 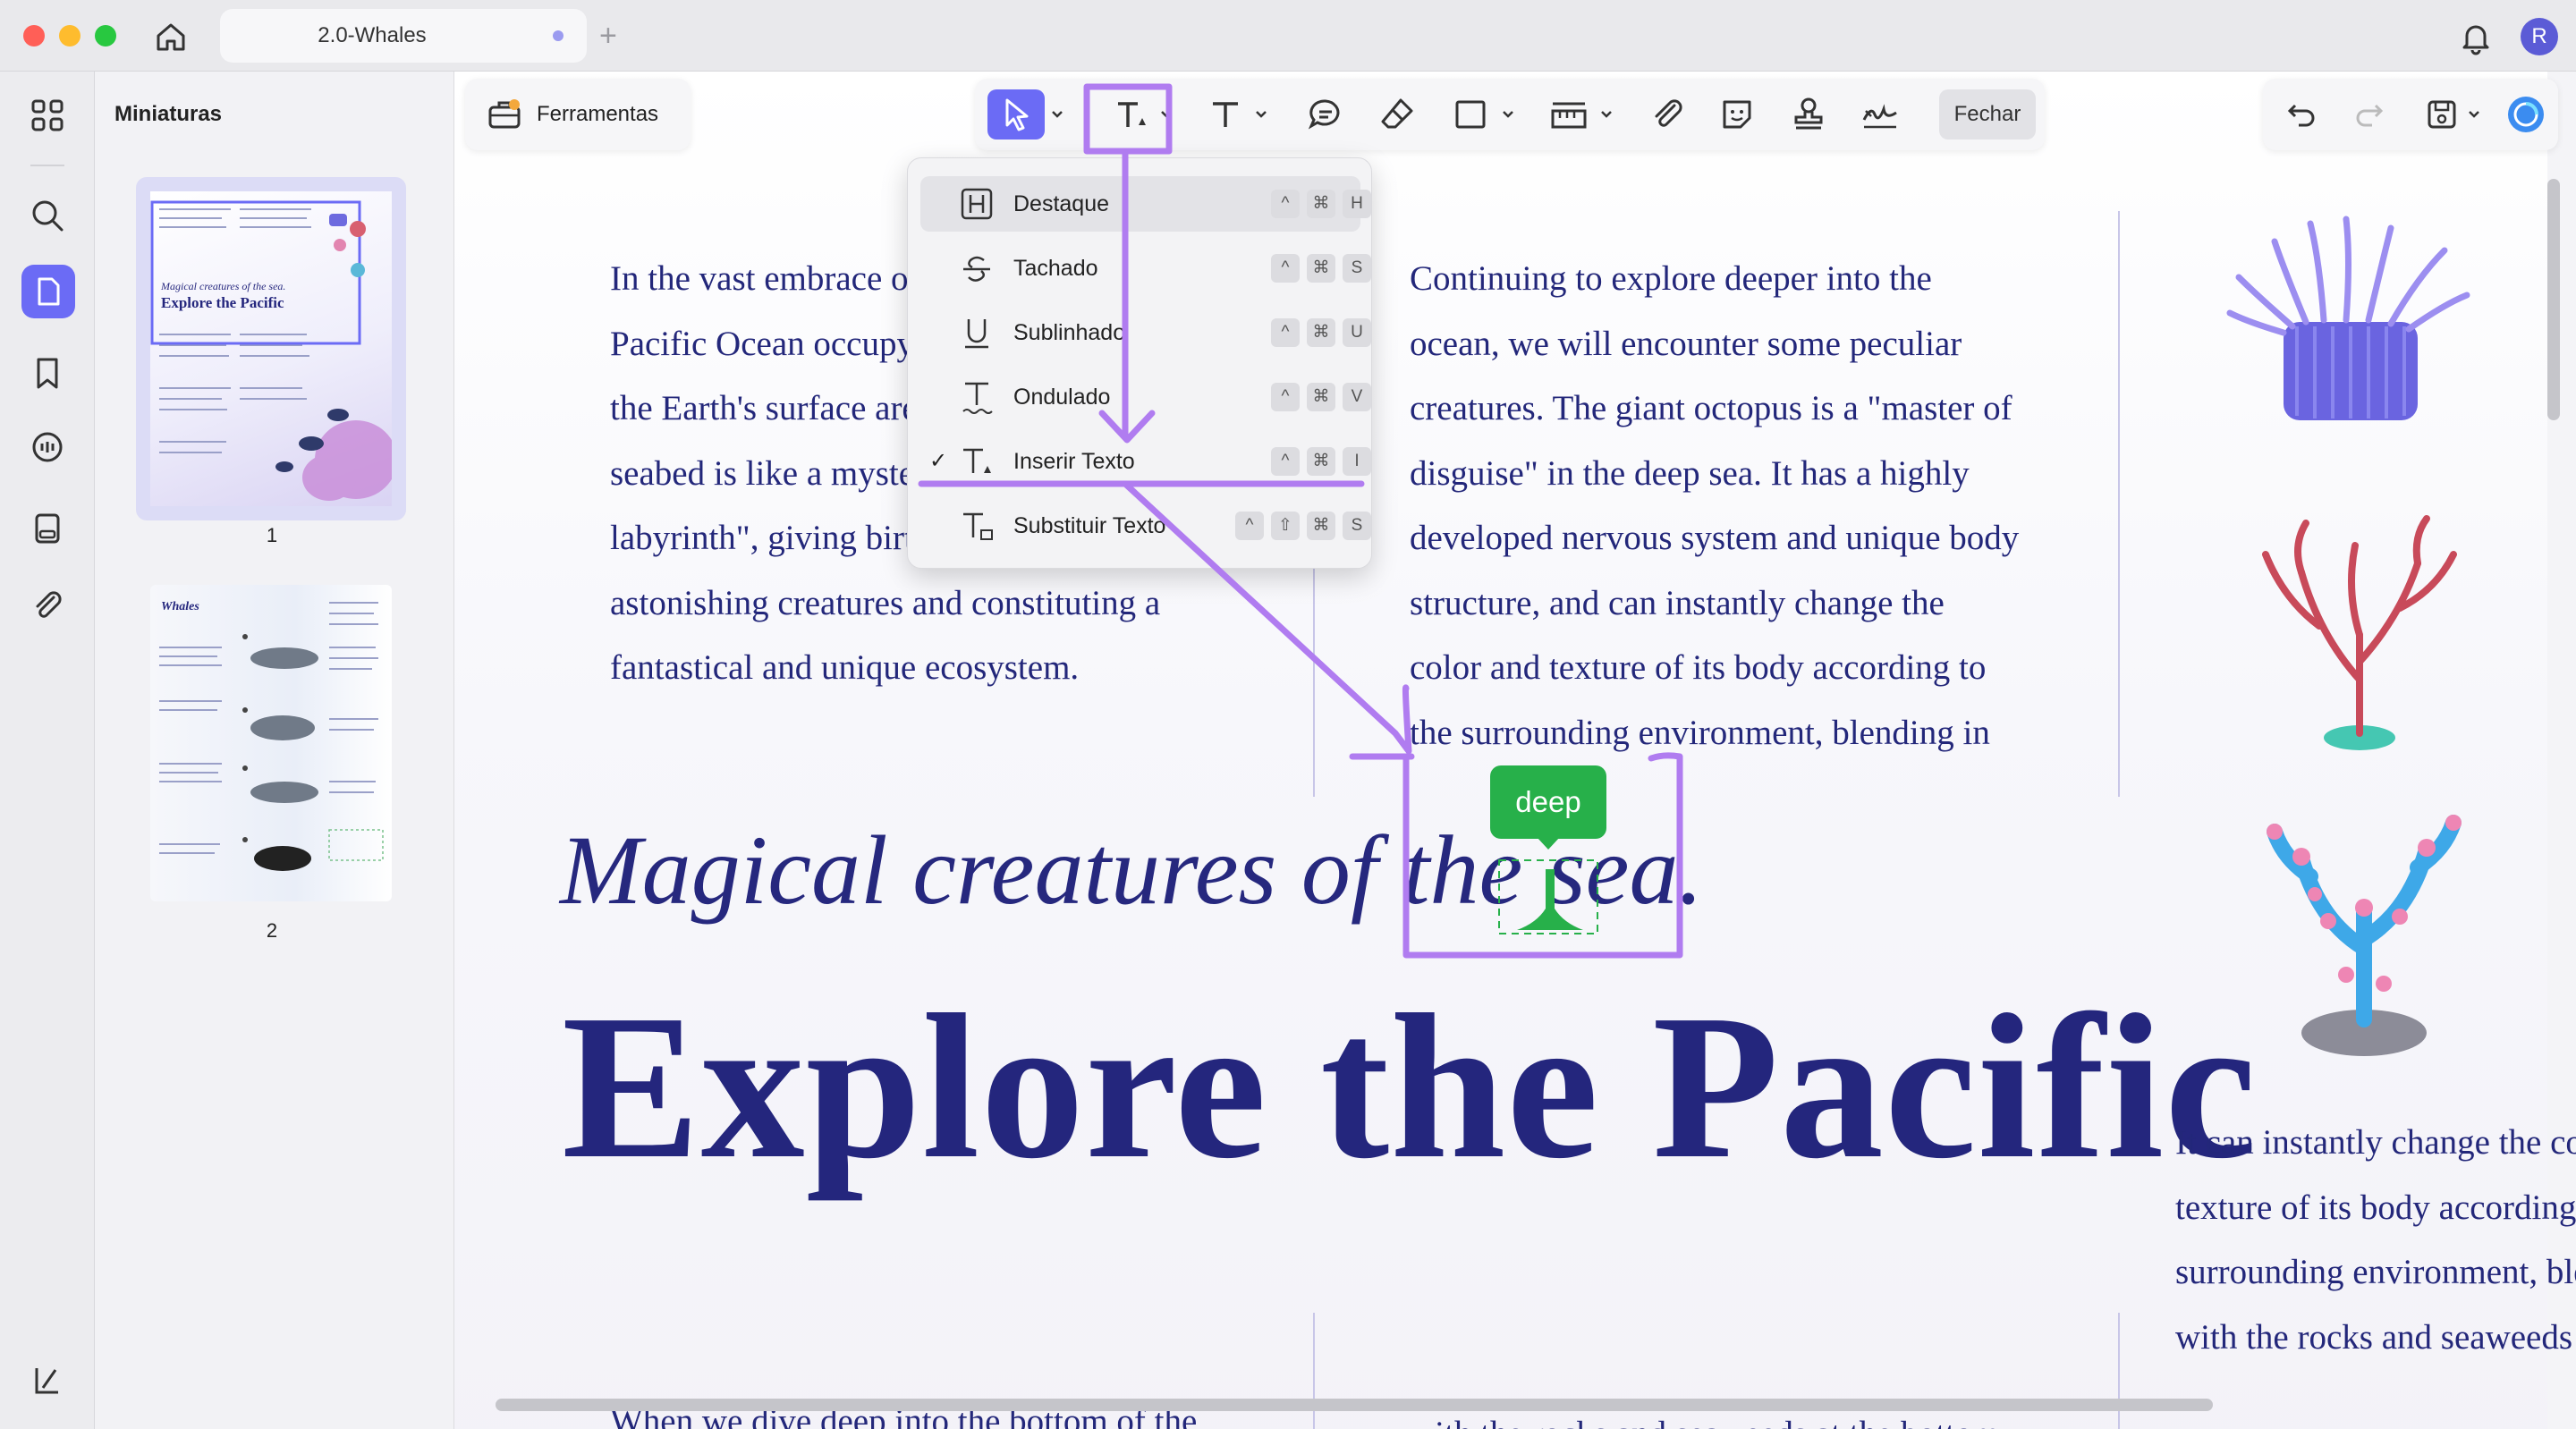 I want to click on zoom-window-button, so click(x=105, y=36).